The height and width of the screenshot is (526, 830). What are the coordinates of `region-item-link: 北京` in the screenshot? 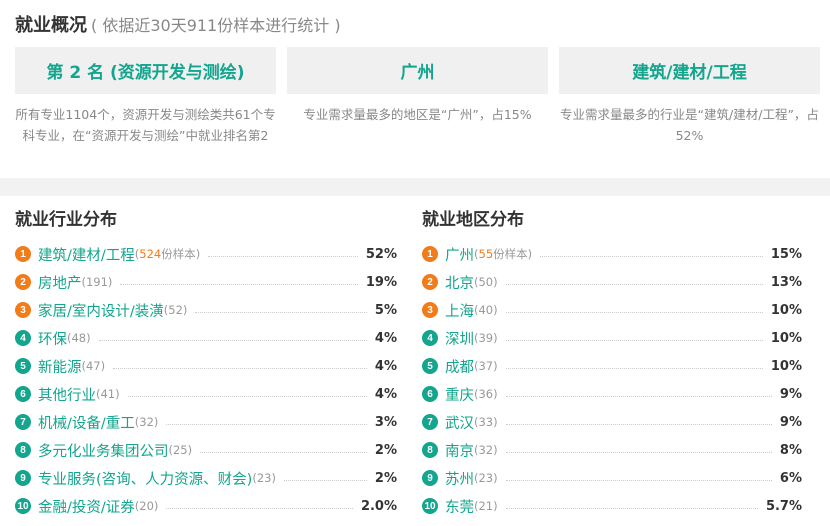 It's located at (459, 282).